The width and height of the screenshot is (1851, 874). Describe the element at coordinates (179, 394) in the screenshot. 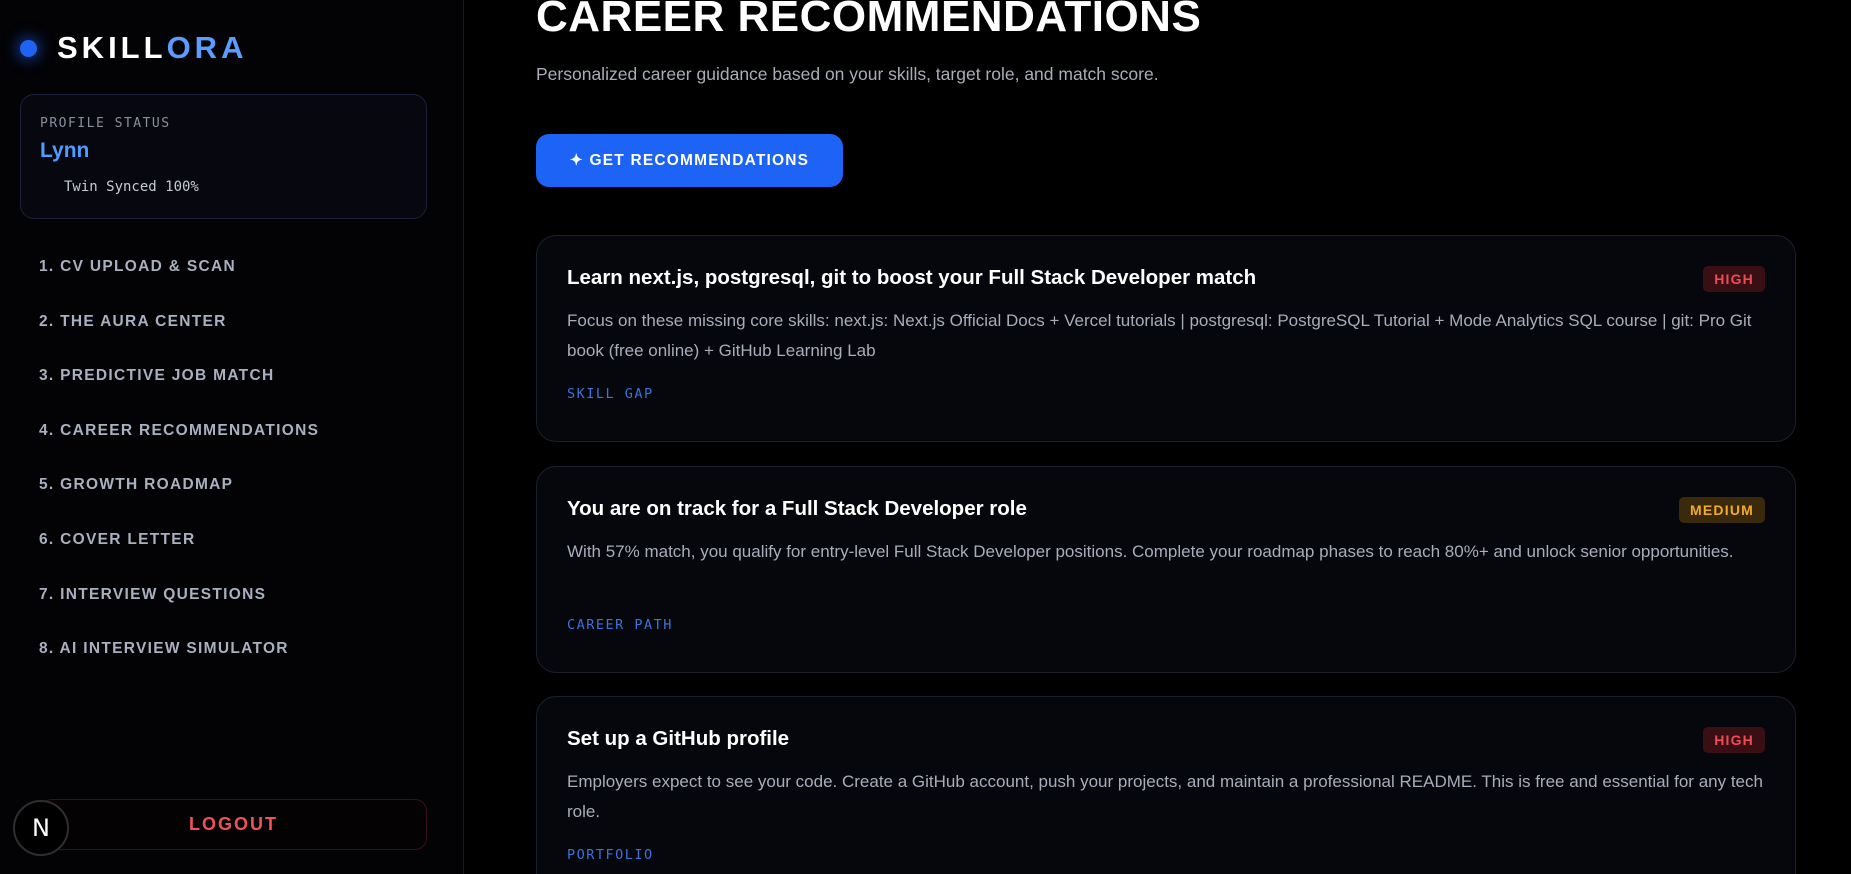

I see `nav-item-job-match: 3. PREDICTIVE JOB MATCH` at that location.